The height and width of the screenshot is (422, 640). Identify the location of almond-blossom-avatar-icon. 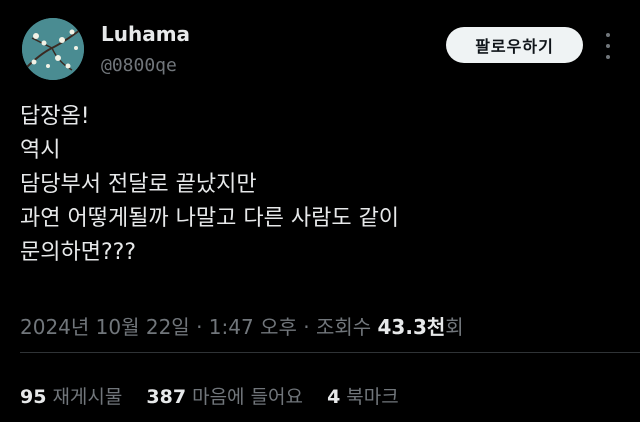
(53, 49).